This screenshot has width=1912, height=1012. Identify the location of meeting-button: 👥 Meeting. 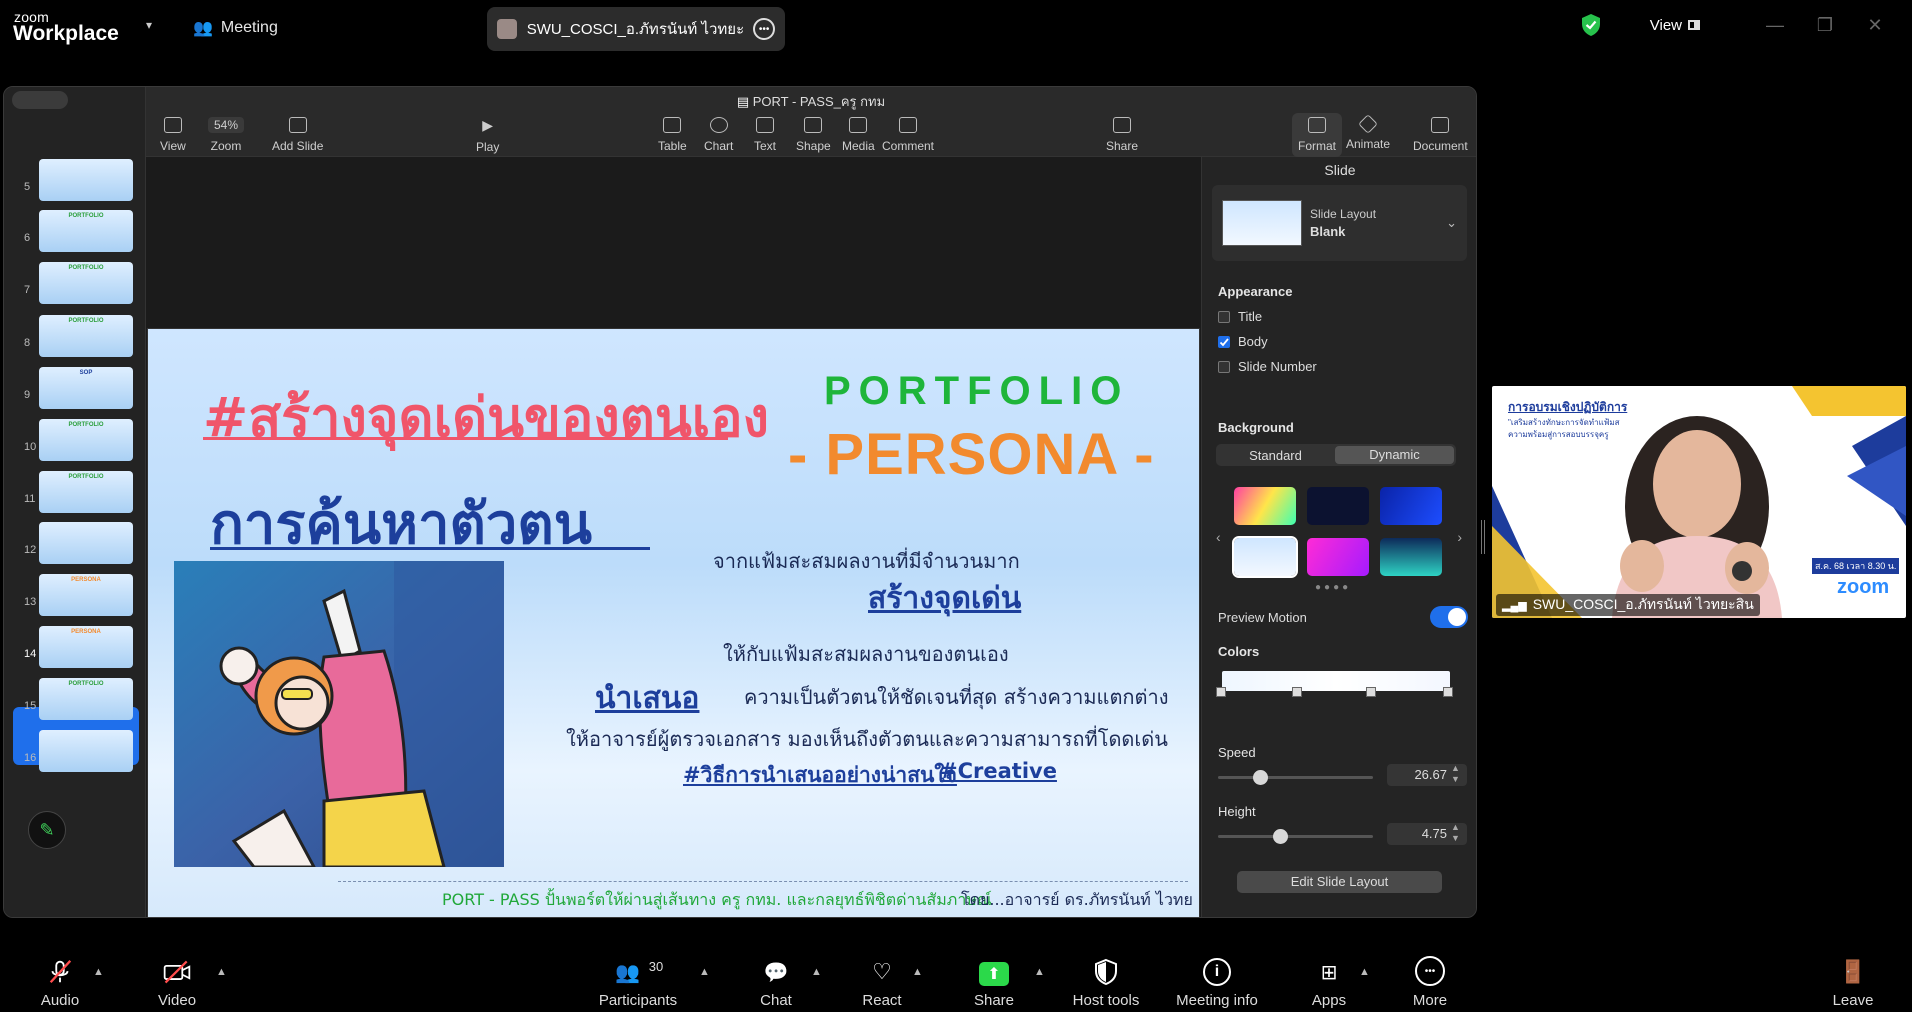
(235, 28).